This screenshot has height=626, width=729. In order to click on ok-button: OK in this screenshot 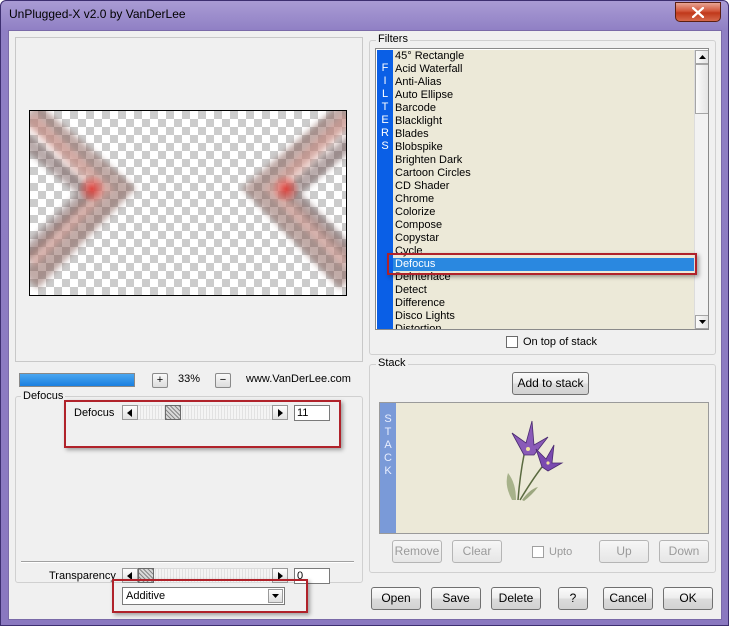, I will do `click(688, 598)`.